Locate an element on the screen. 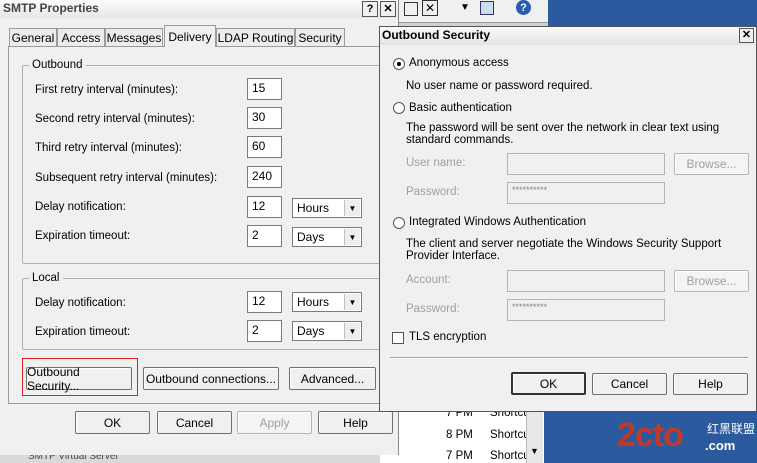 Image resolution: width=757 pixels, height=463 pixels. third-retry-input: 60 is located at coordinates (264, 147).